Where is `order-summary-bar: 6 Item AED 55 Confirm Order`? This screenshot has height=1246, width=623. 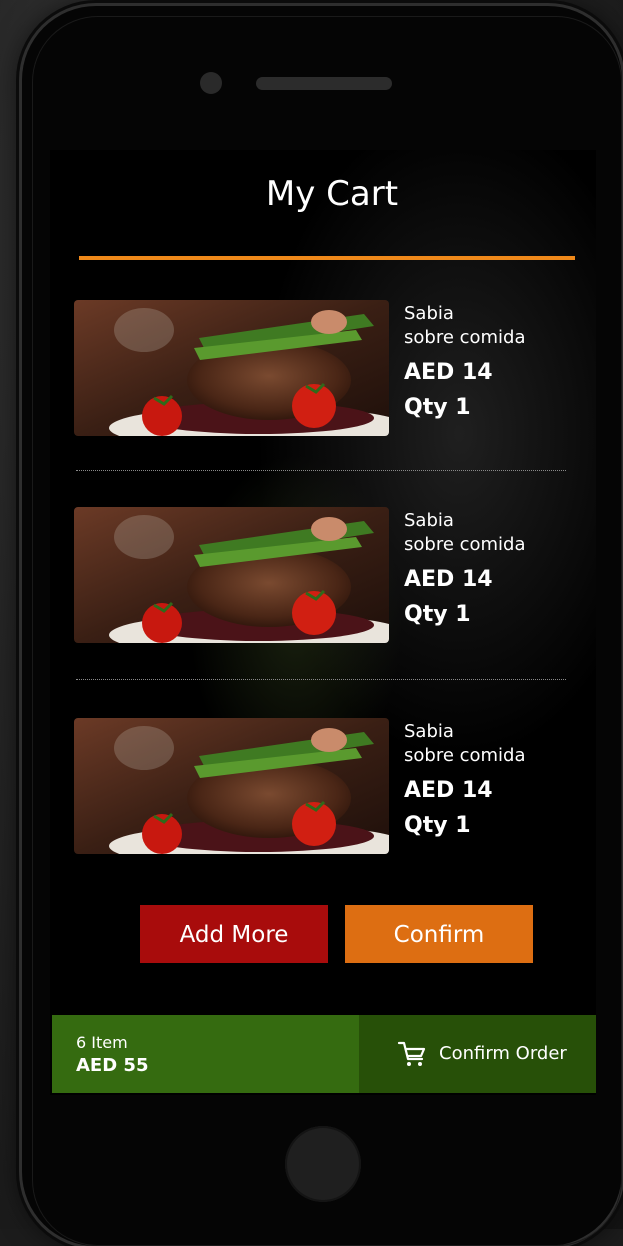 order-summary-bar: 6 Item AED 55 Confirm Order is located at coordinates (324, 1054).